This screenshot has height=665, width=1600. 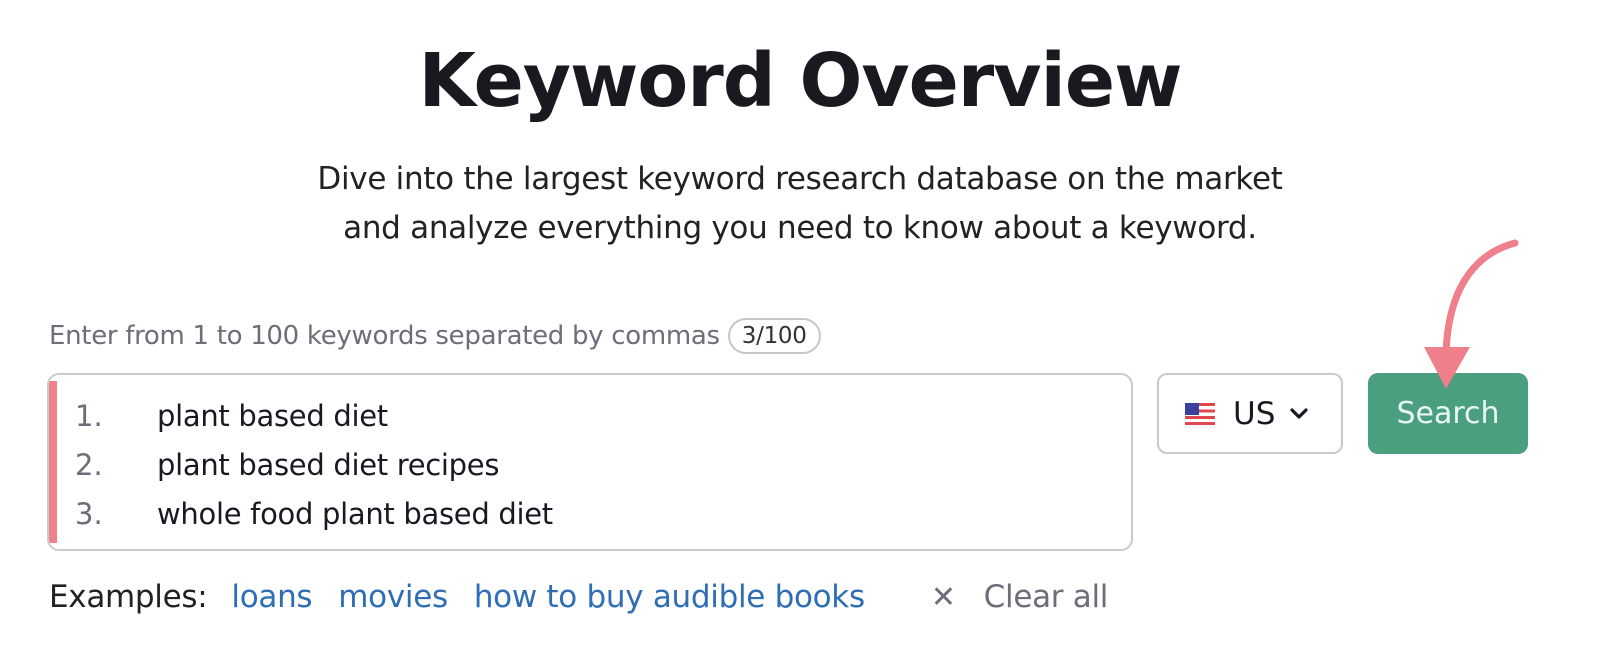 I want to click on example-link-loans: loans, so click(x=271, y=597).